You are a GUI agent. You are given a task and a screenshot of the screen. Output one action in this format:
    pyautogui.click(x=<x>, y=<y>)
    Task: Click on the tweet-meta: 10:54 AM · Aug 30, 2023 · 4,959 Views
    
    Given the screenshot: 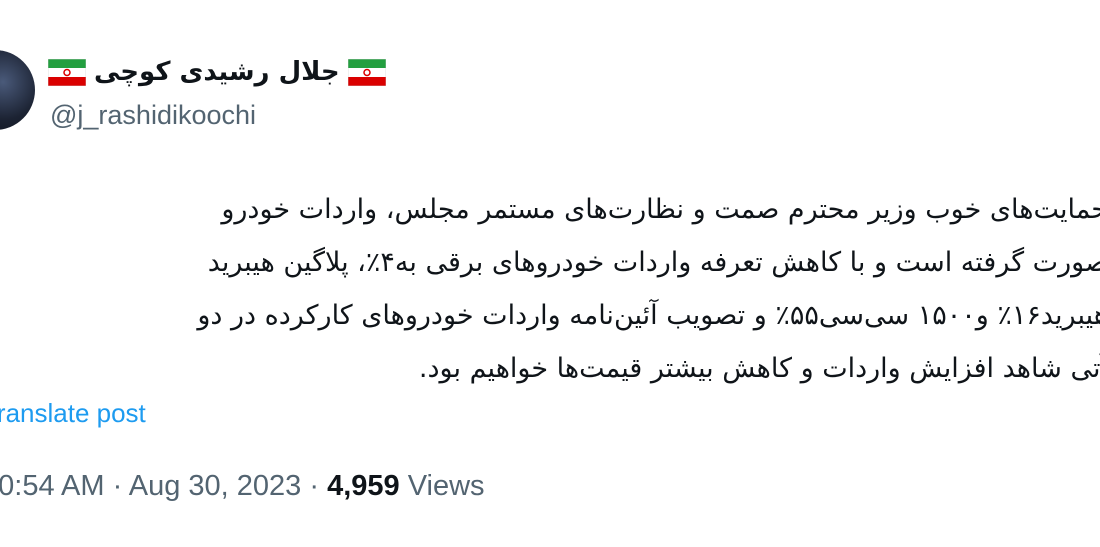 What is the action you would take?
    pyautogui.click(x=242, y=486)
    